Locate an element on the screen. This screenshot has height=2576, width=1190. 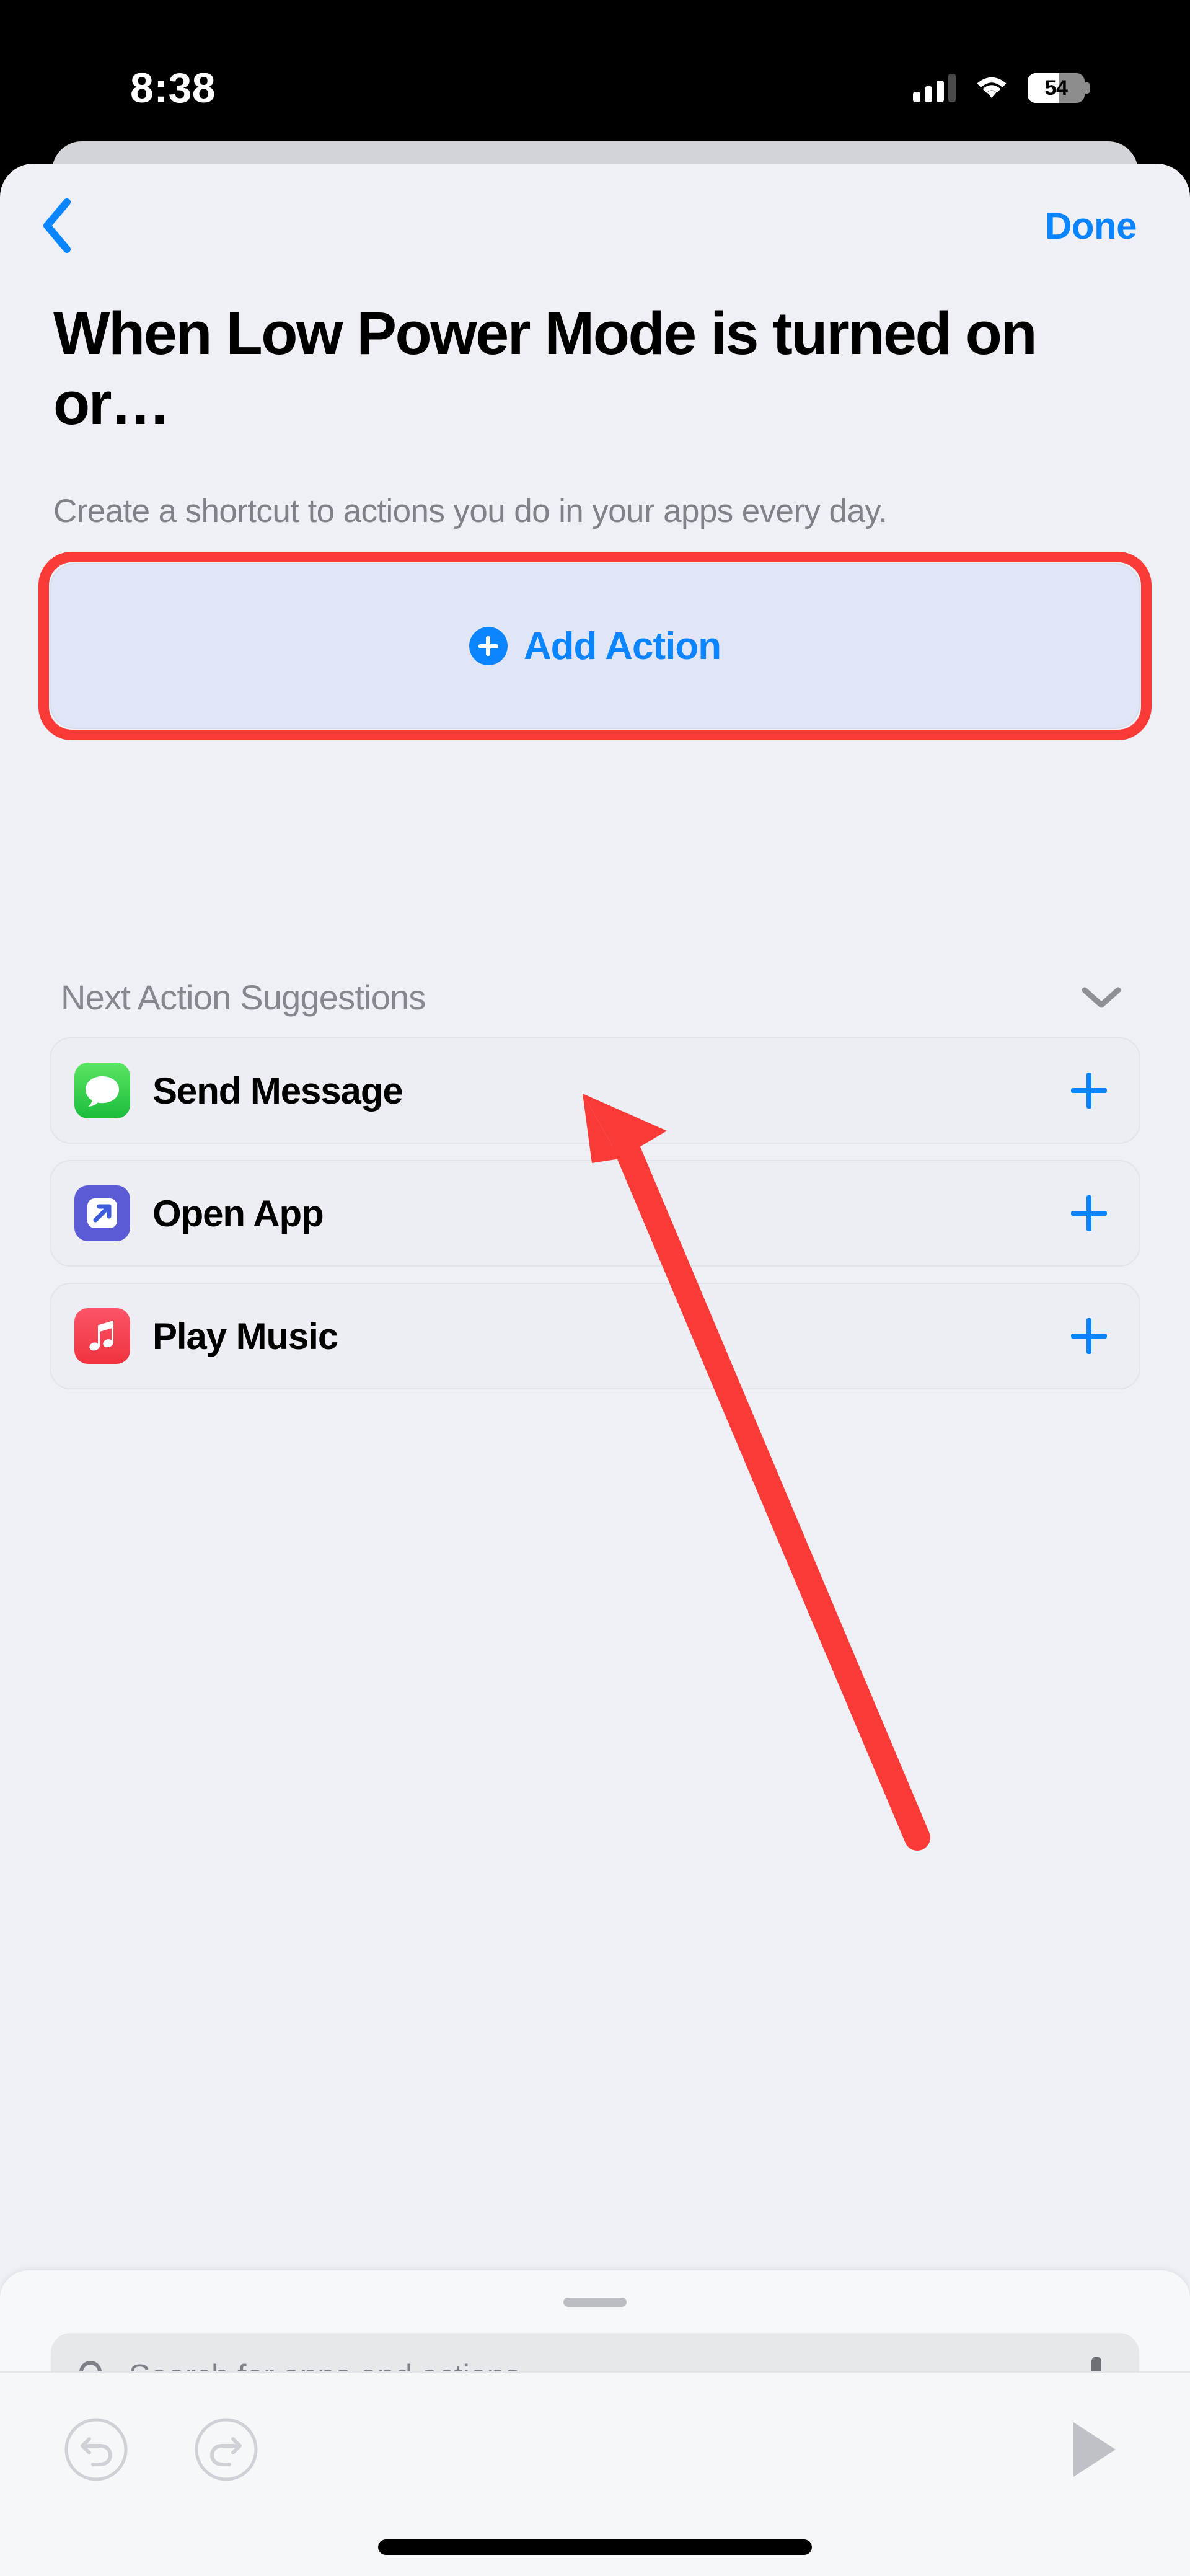
wifi-icon is located at coordinates (991, 88).